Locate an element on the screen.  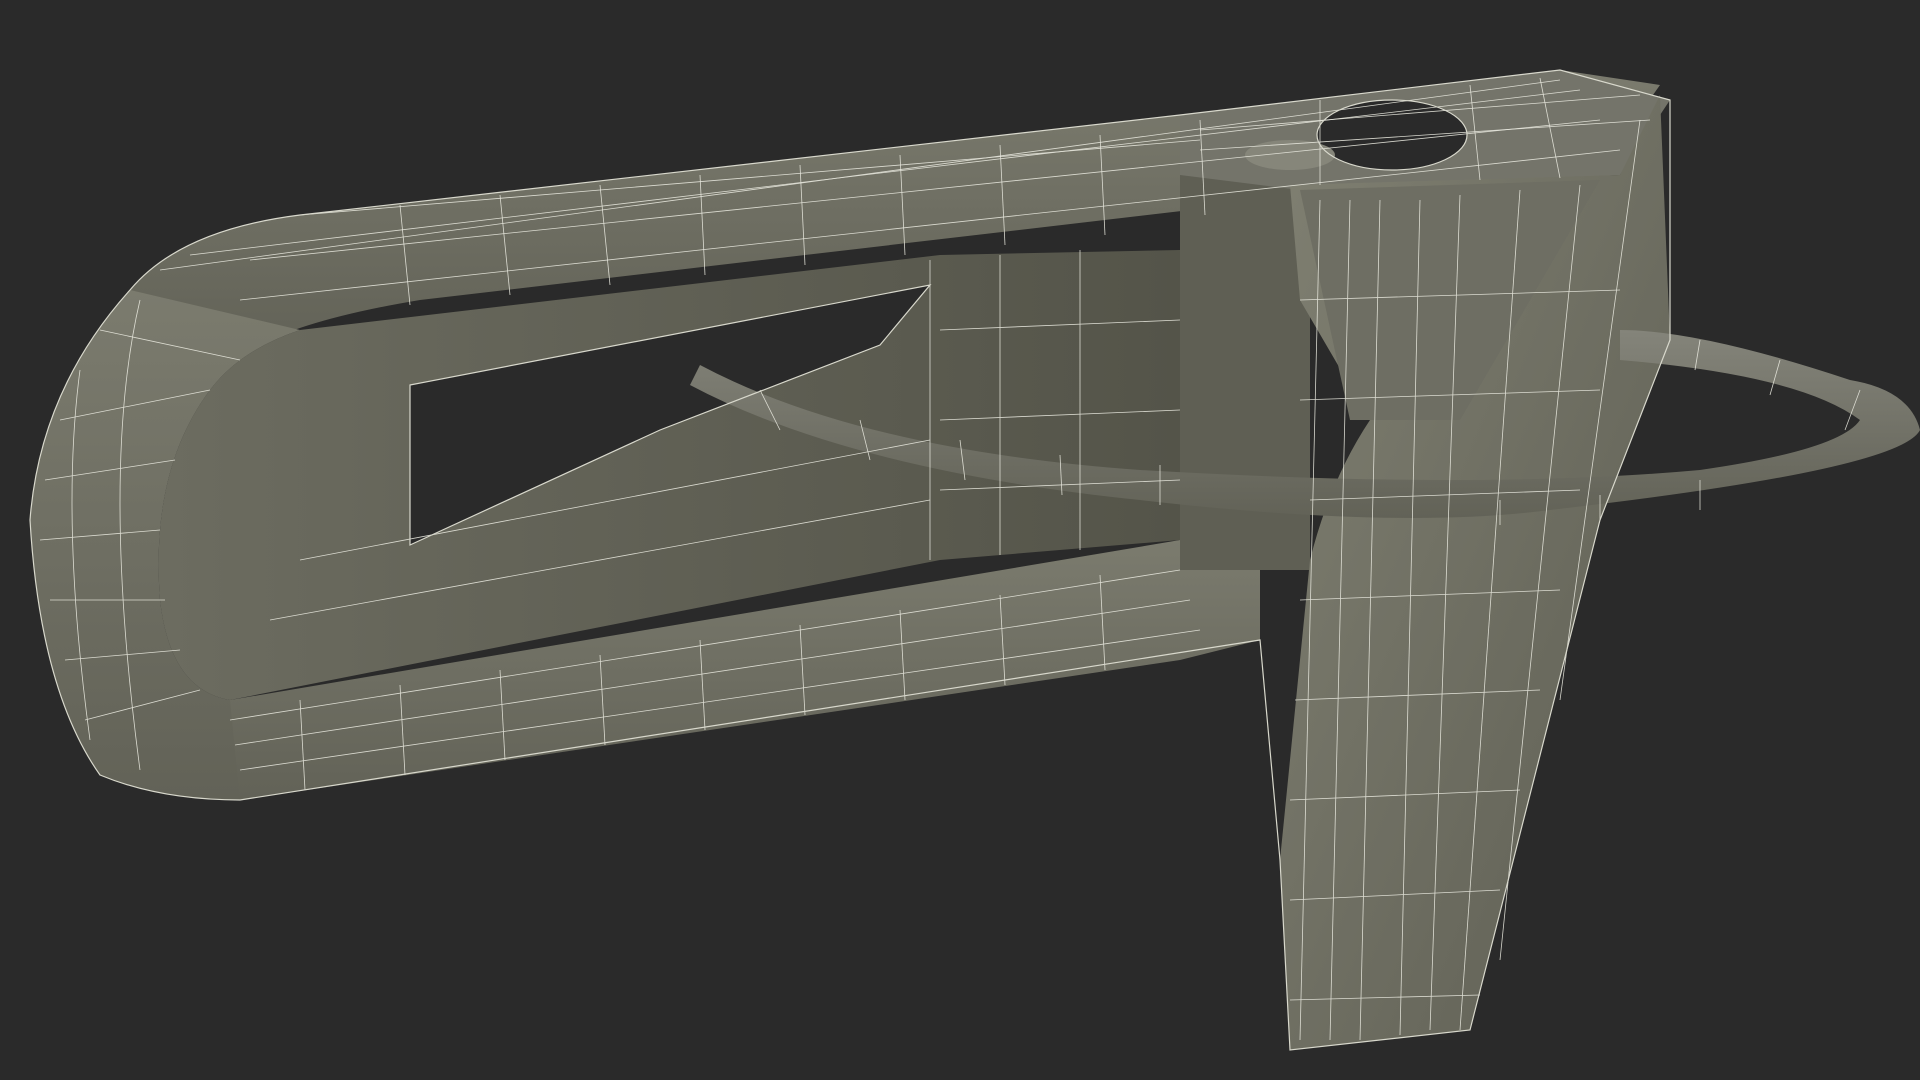
pivot-boss is located at coordinates (1290, 155).